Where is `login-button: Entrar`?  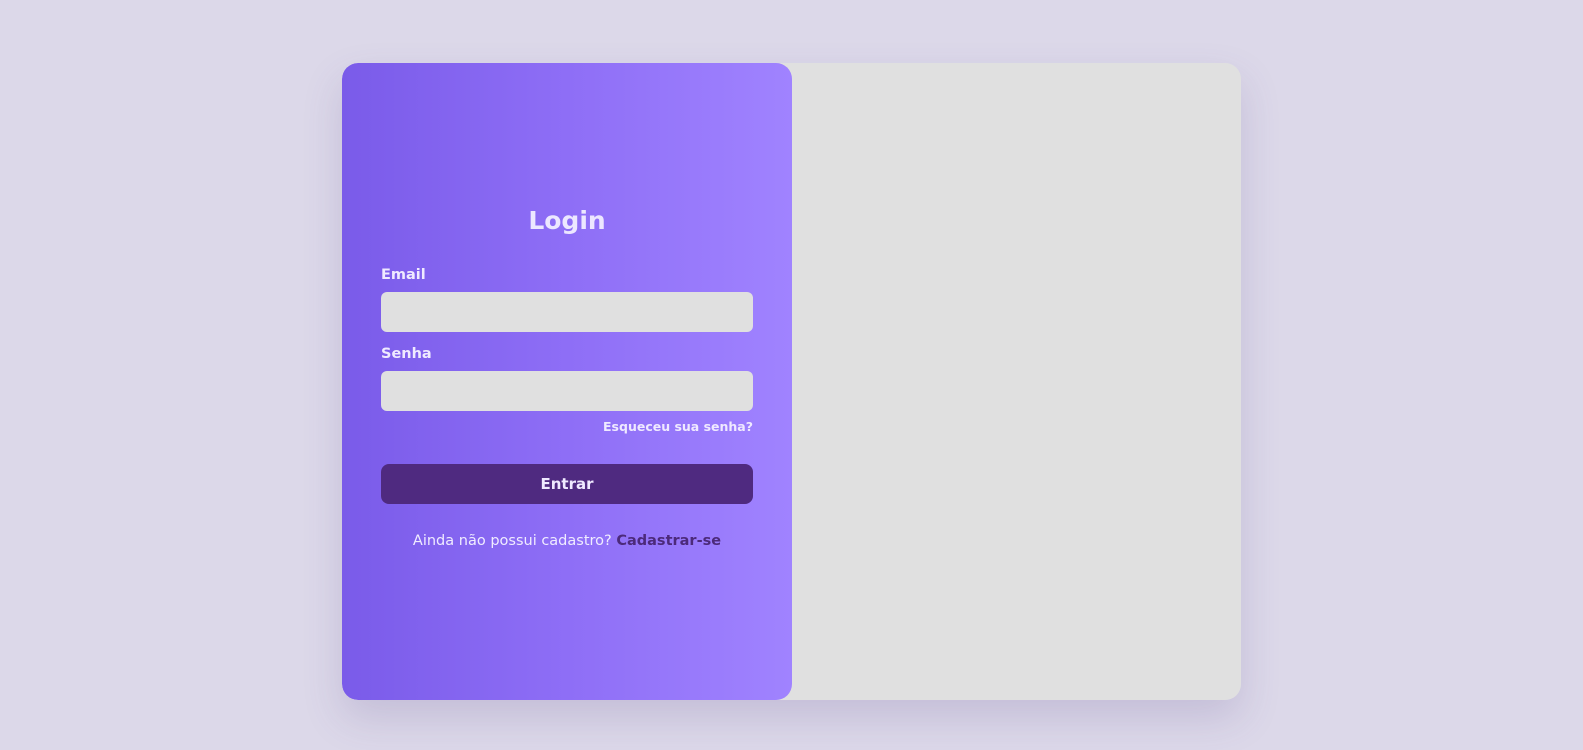 login-button: Entrar is located at coordinates (567, 484).